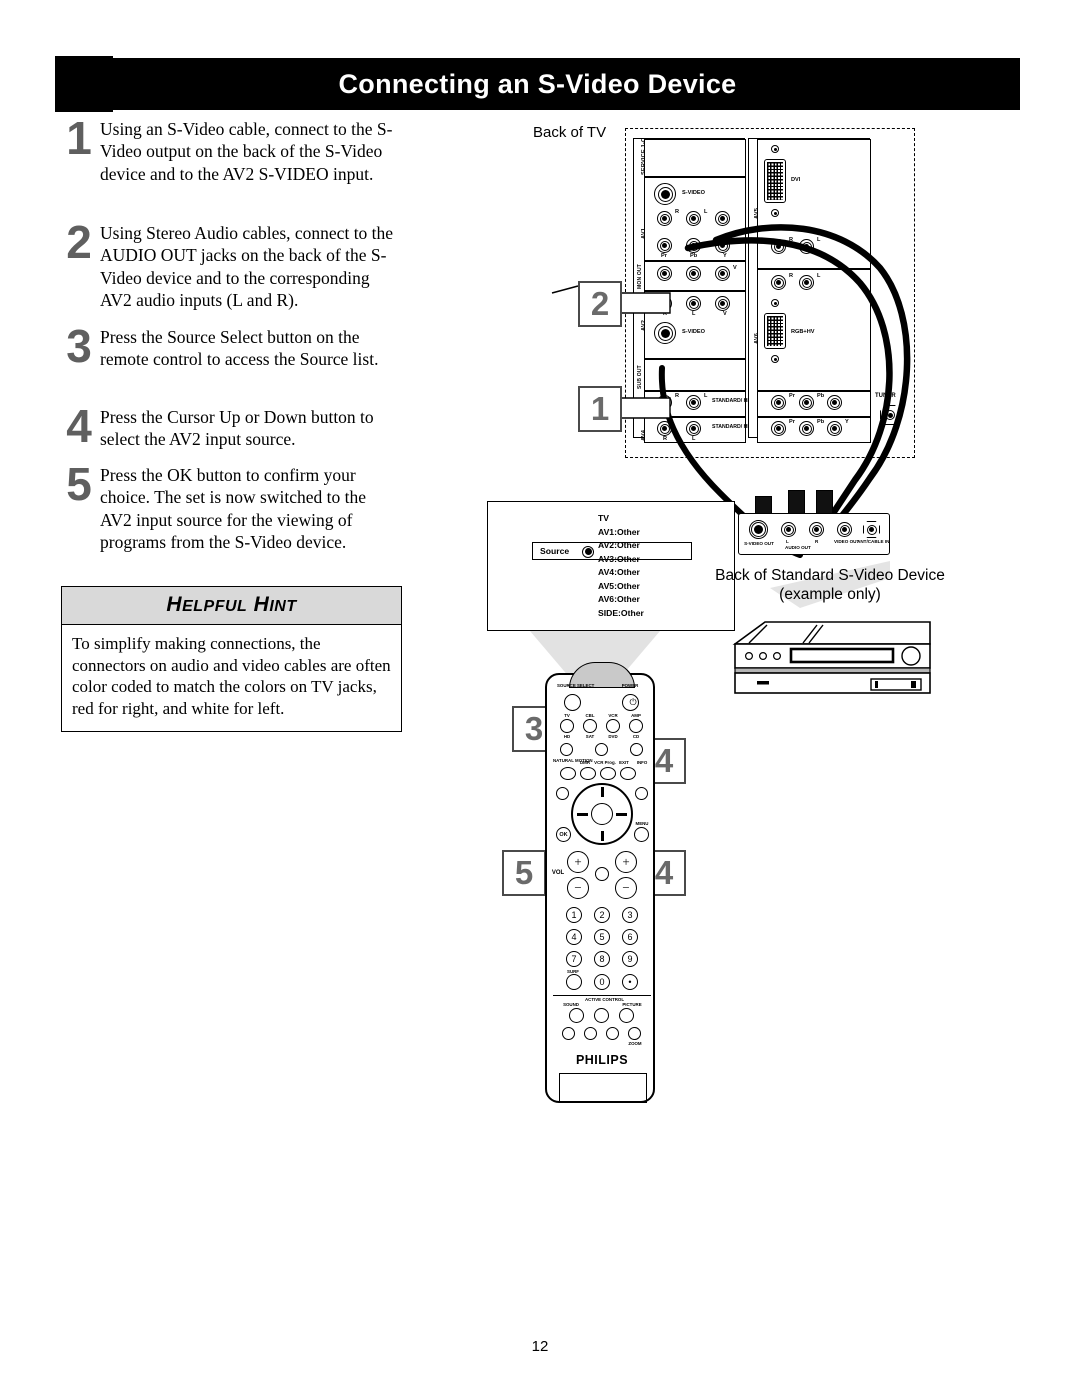  Describe the element at coordinates (626, 1015) in the screenshot. I see `picture-button` at that location.